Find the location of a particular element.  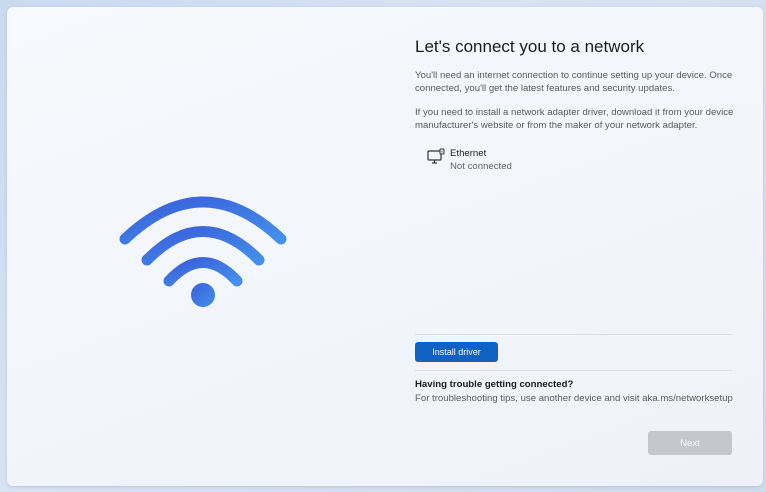

wifi-icon is located at coordinates (203, 251).